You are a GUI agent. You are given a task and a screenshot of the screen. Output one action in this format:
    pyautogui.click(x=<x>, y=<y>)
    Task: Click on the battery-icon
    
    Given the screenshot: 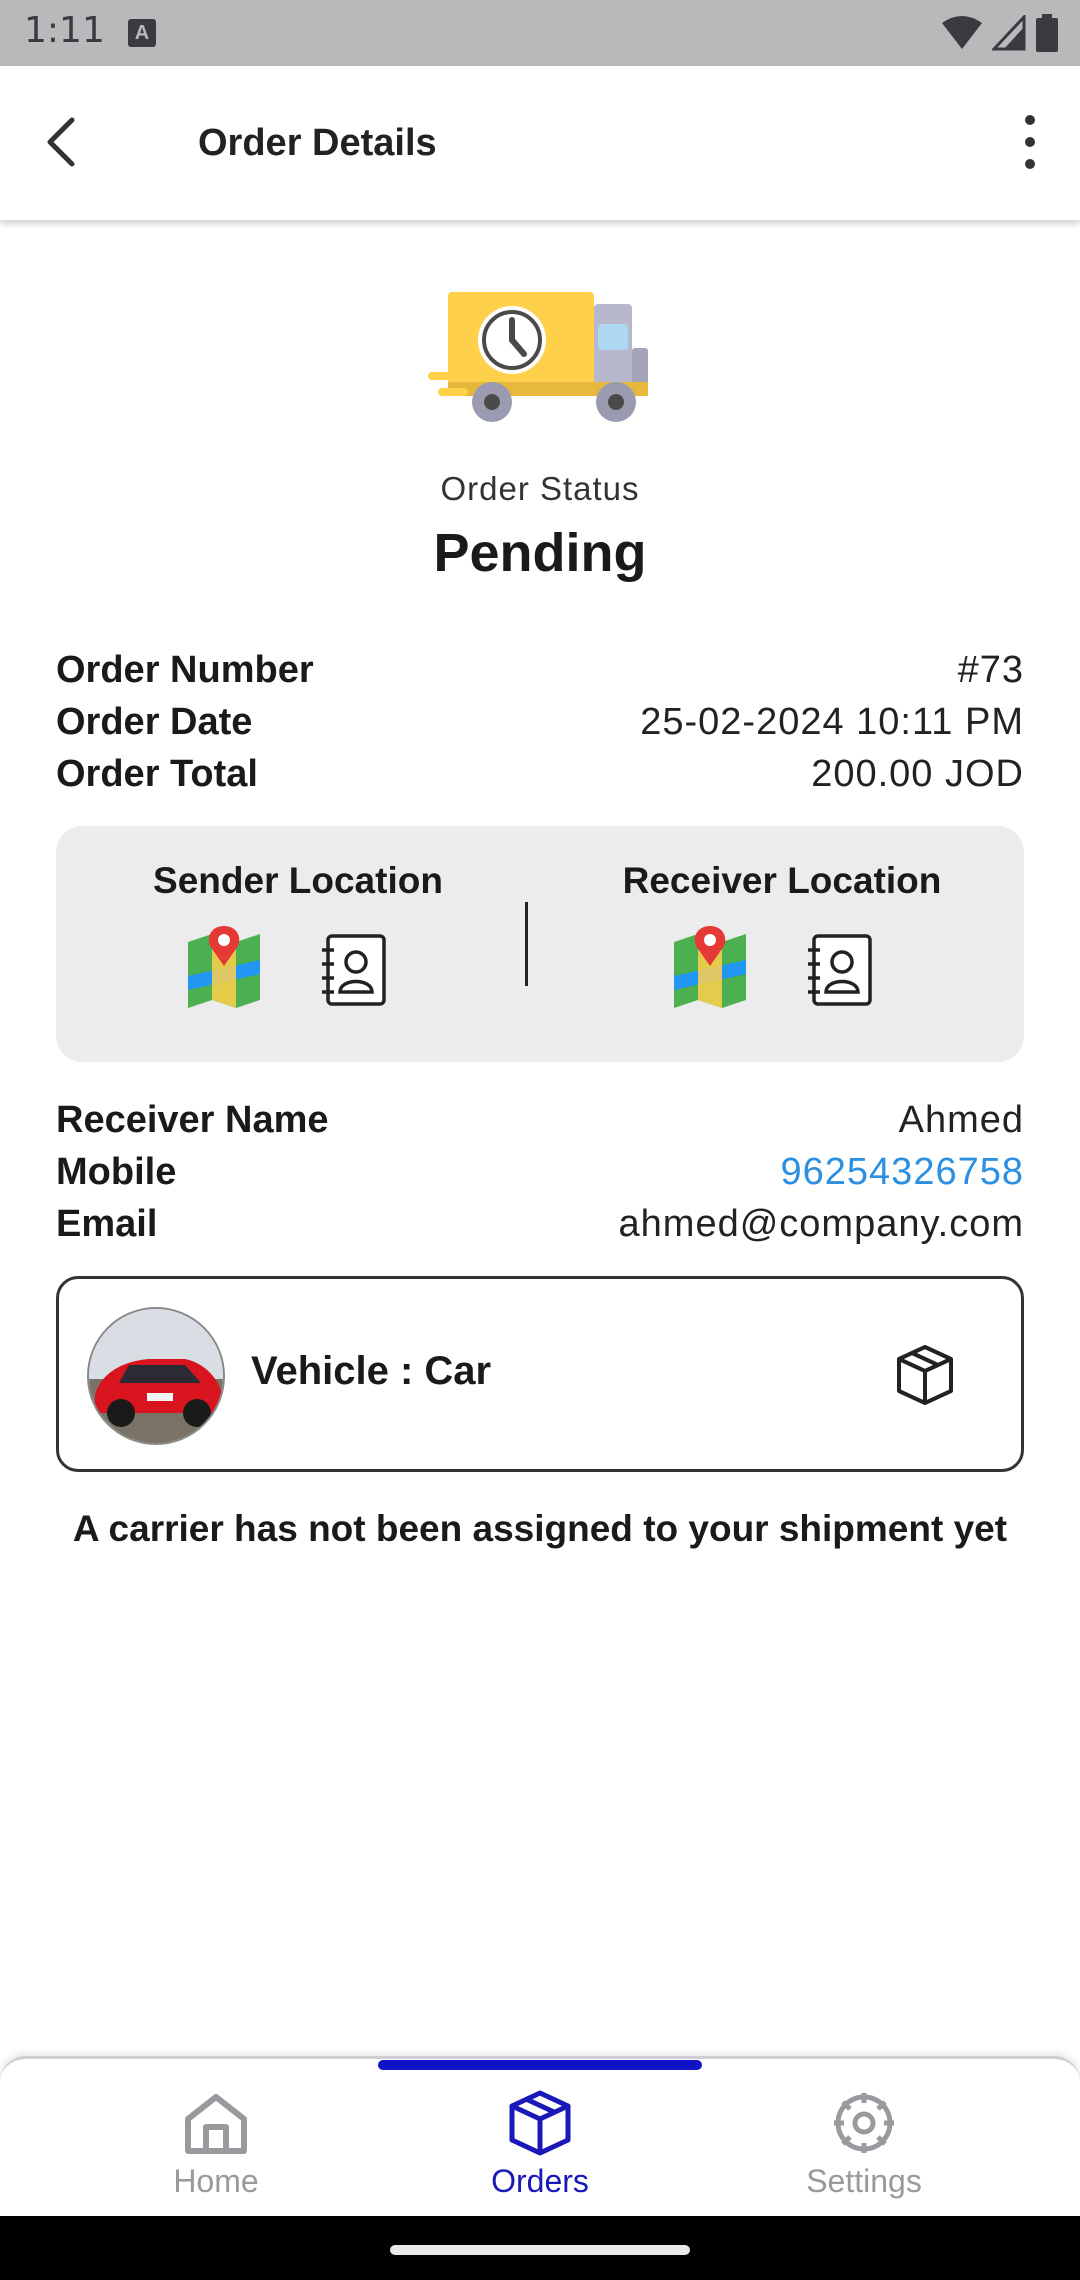 What is the action you would take?
    pyautogui.click(x=1047, y=33)
    